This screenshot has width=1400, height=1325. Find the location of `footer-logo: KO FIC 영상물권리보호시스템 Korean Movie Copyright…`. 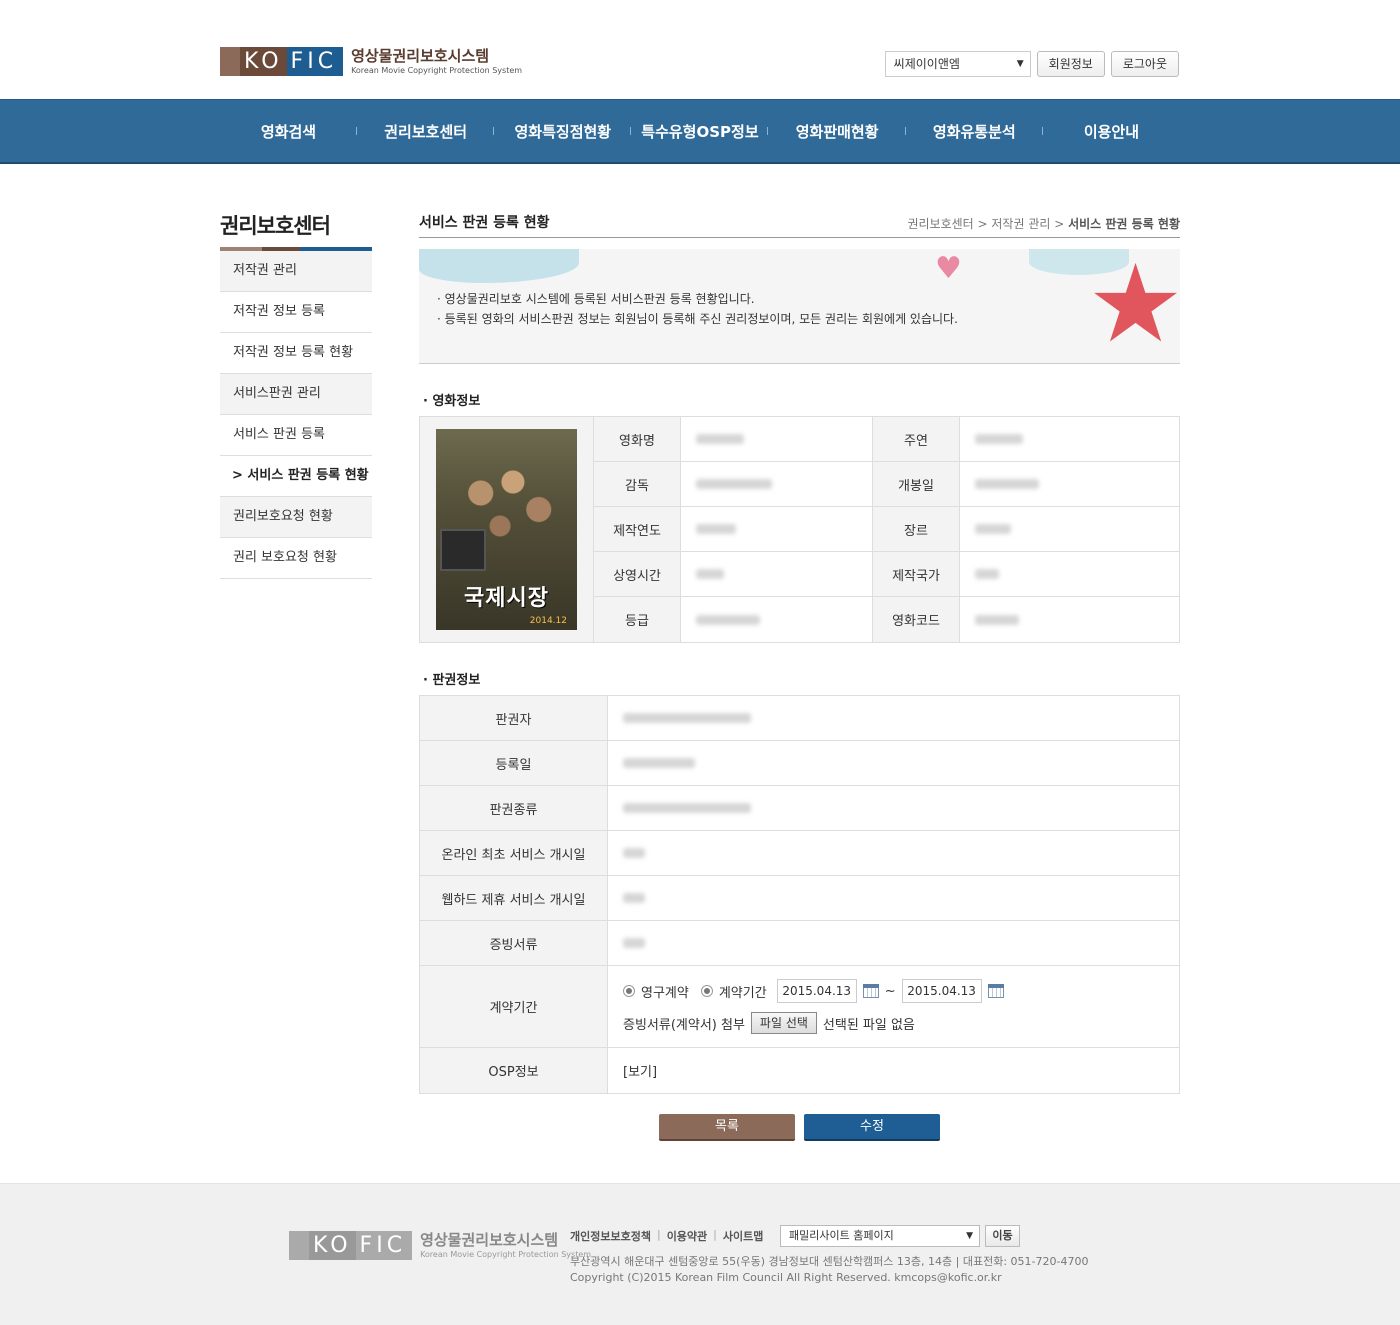

footer-logo: KO FIC 영상물권리보호시스템 Korean Movie Copyright… is located at coordinates (440, 1245).